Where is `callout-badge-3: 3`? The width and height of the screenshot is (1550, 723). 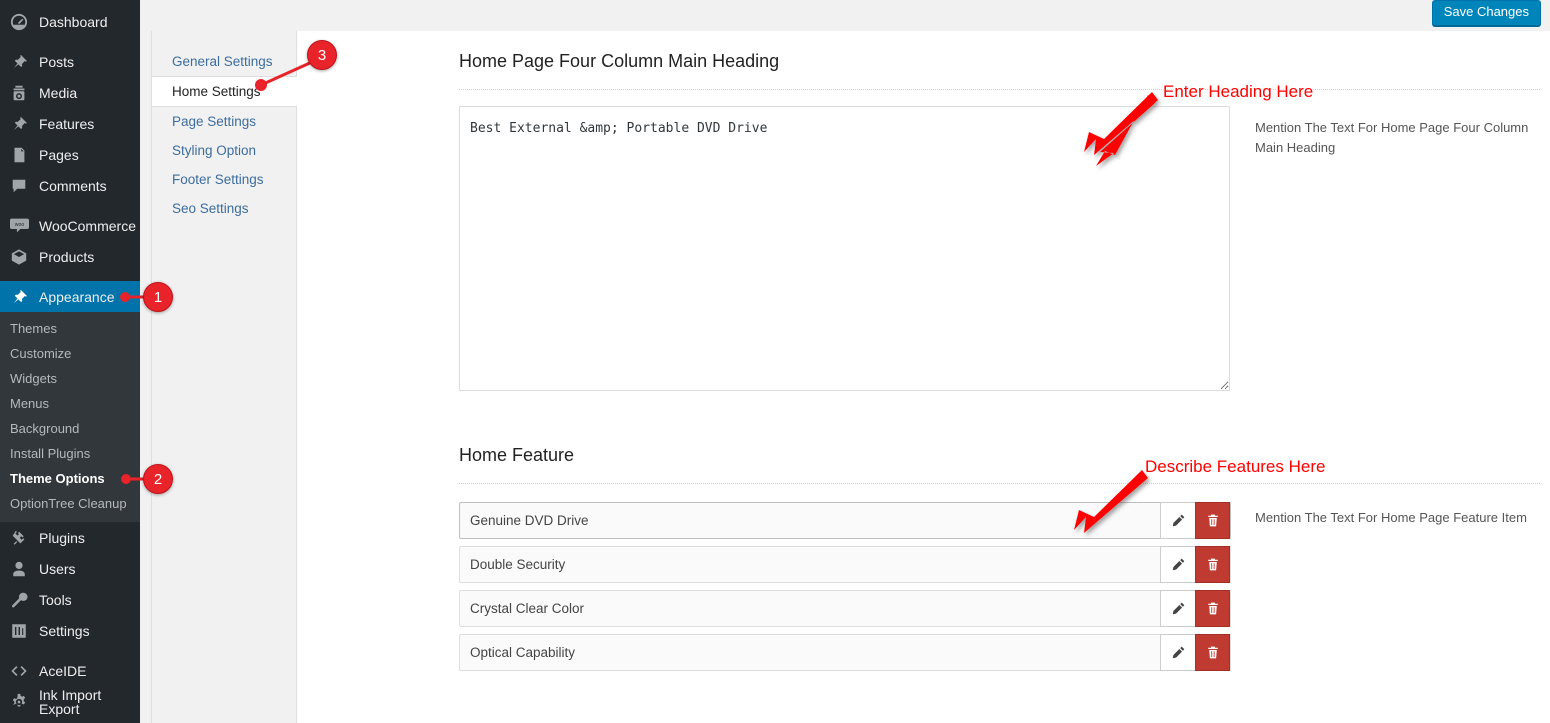 callout-badge-3: 3 is located at coordinates (322, 55).